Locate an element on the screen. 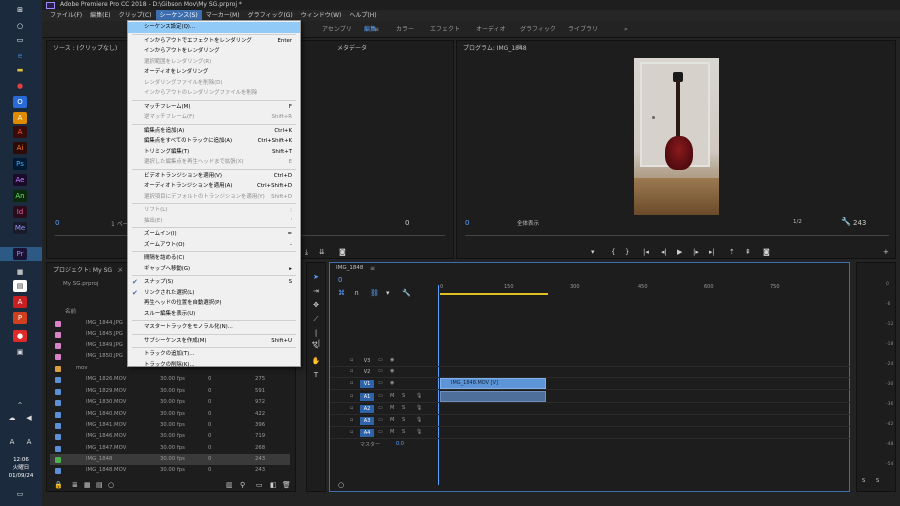 Image resolution: width=900 pixels, height=506 pixels. menu-item: レンダリングファイルを削除(D) is located at coordinates (214, 83).